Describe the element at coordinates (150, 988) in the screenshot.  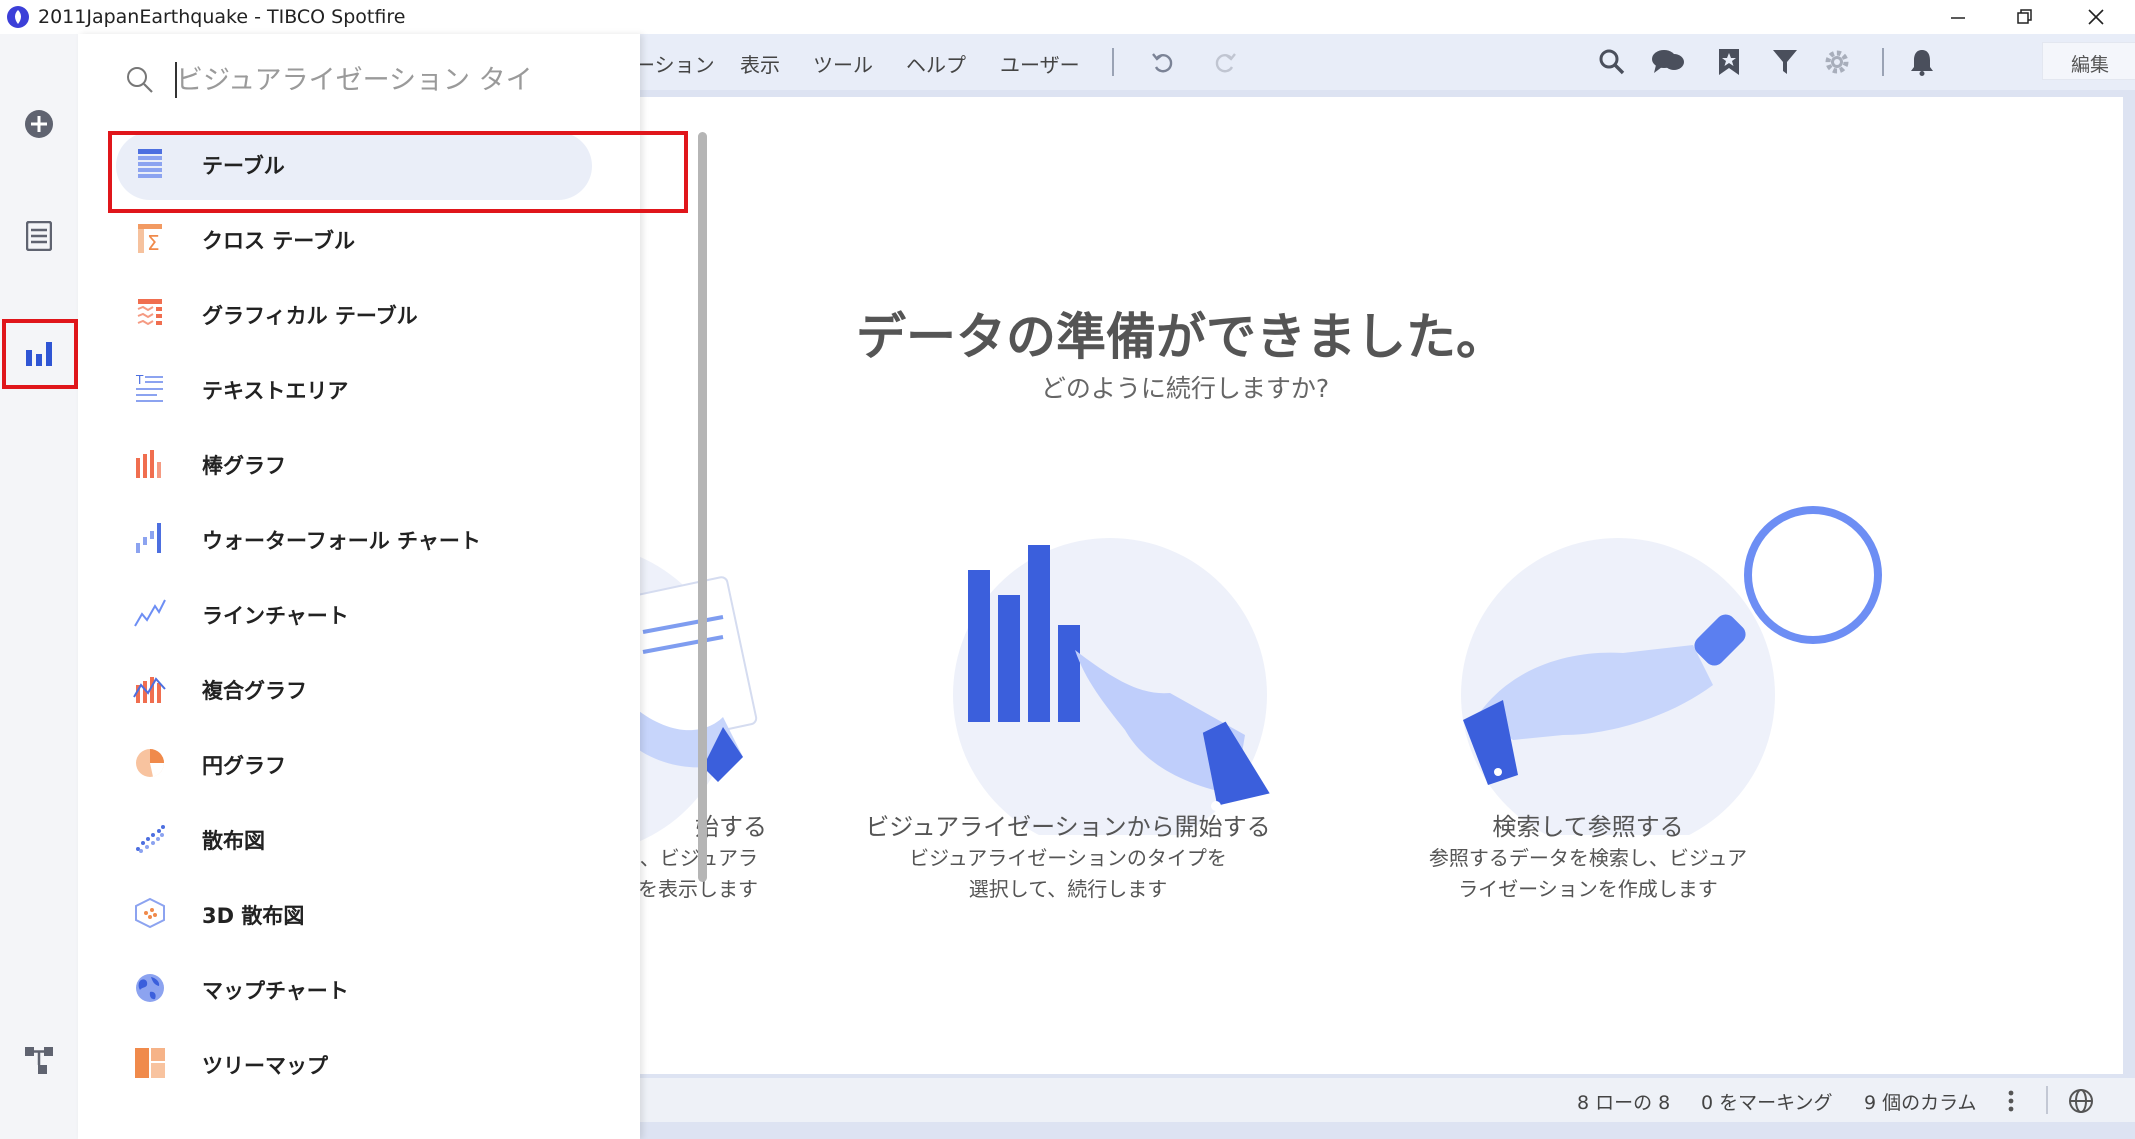
I see `map-chart-icon` at that location.